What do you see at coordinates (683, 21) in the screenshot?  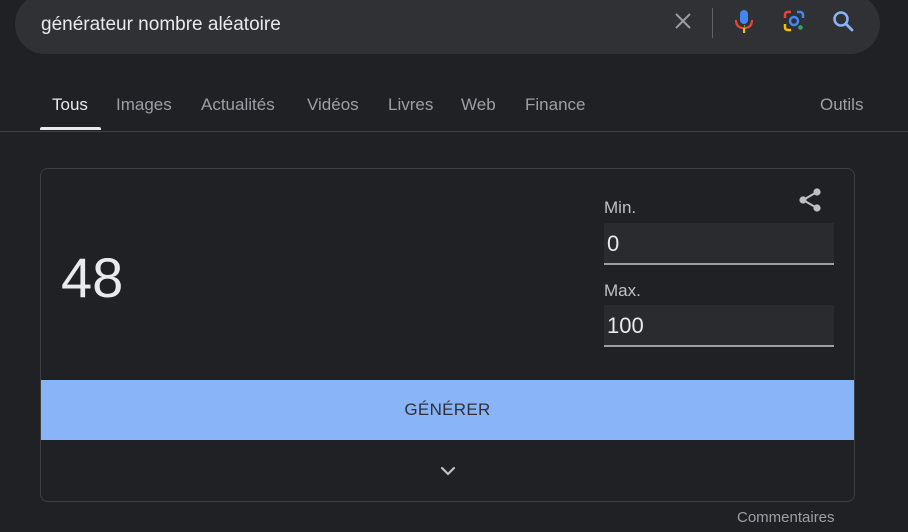 I see `close-icon` at bounding box center [683, 21].